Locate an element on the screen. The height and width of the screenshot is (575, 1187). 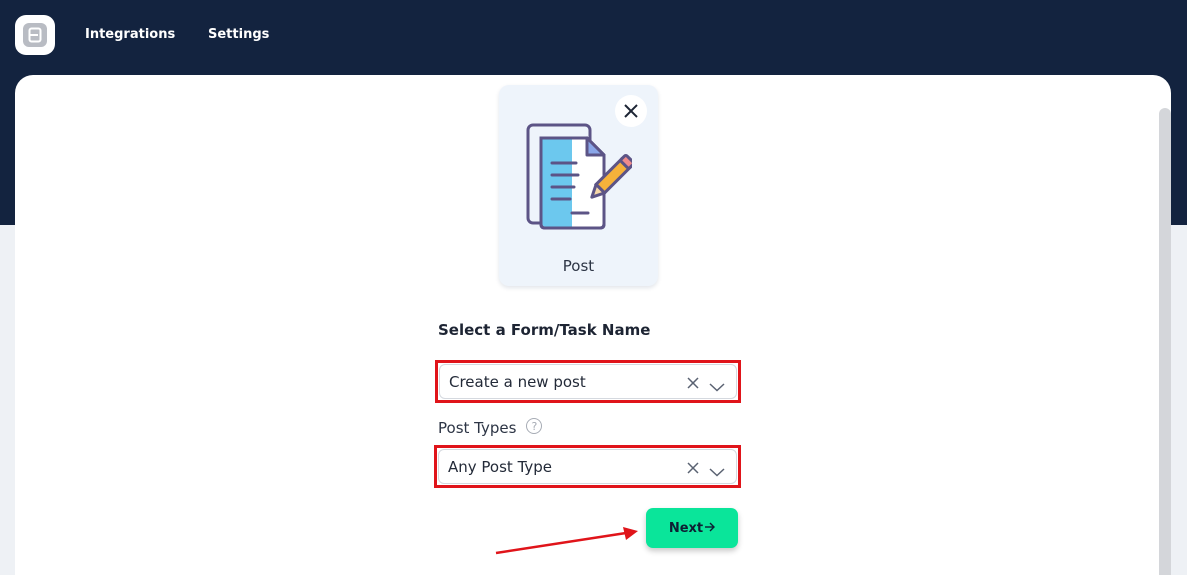
vertical-scrollbar is located at coordinates (1165, 341).